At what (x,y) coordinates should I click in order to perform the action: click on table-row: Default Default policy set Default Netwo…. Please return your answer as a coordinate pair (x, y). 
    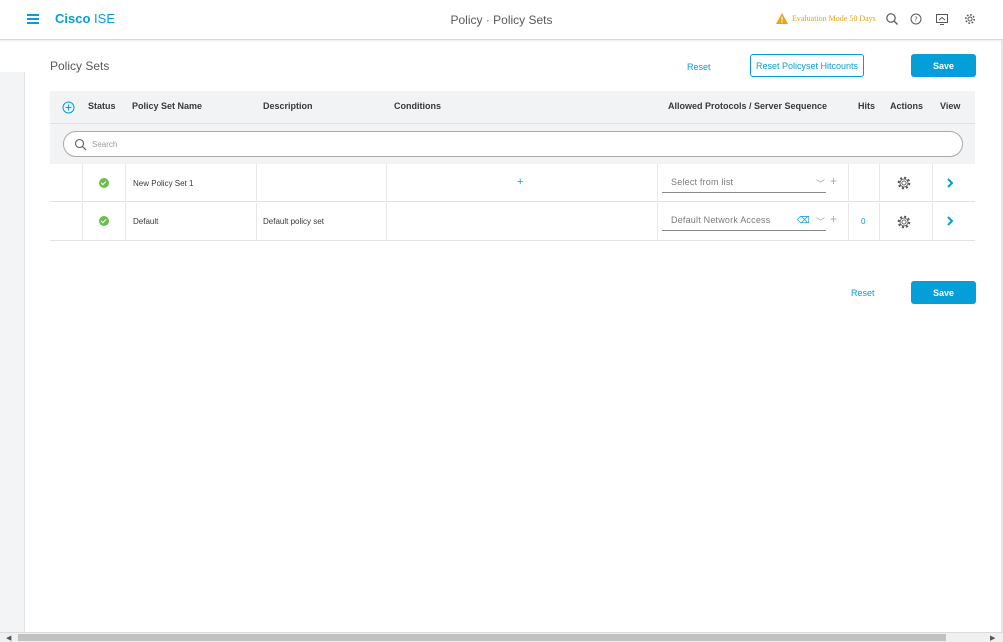
    Looking at the image, I should click on (512, 222).